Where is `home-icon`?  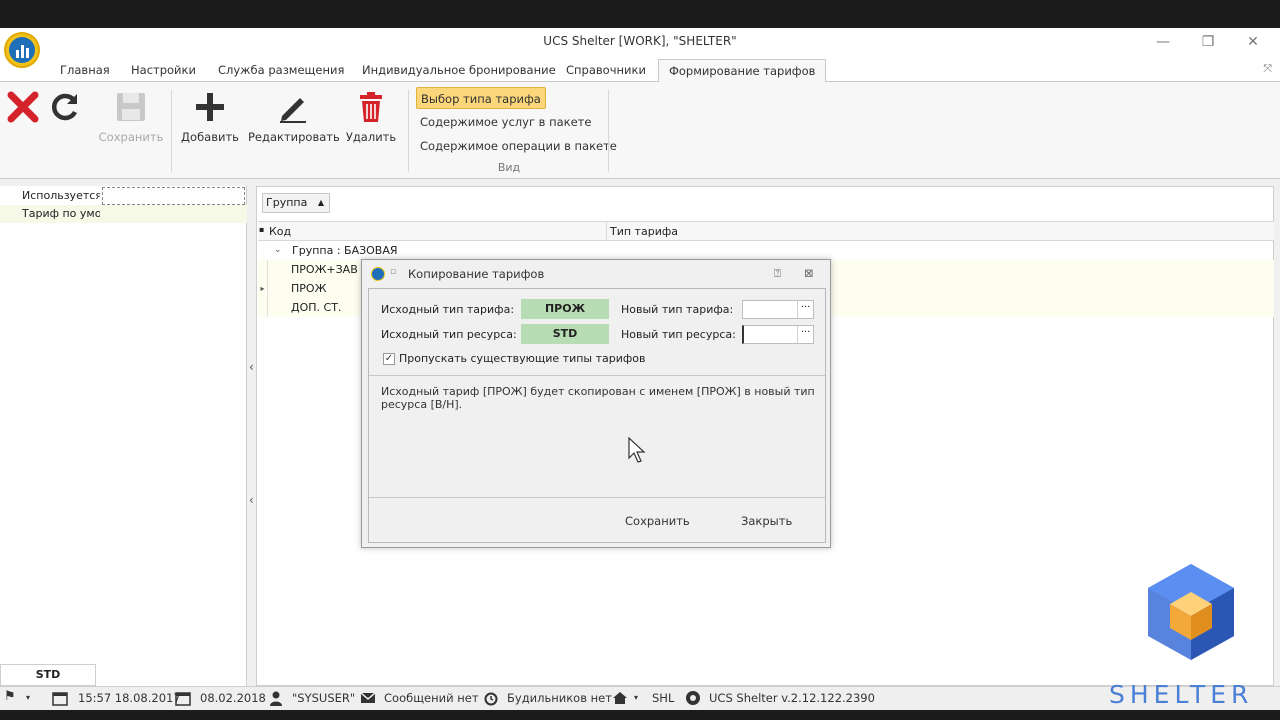 home-icon is located at coordinates (620, 698).